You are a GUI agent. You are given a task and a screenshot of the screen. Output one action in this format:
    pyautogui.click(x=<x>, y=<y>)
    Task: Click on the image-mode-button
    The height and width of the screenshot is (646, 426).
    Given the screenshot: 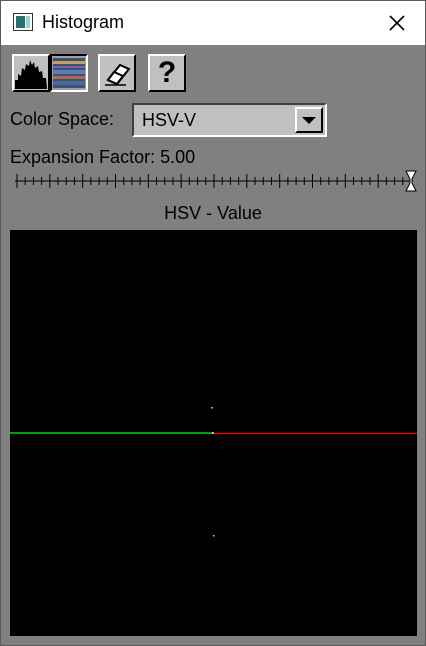 What is the action you would take?
    pyautogui.click(x=69, y=73)
    